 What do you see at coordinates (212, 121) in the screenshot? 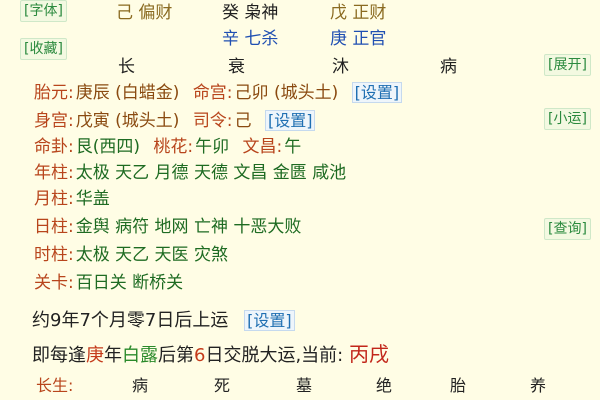
I see `siling-label: 司令:` at bounding box center [212, 121].